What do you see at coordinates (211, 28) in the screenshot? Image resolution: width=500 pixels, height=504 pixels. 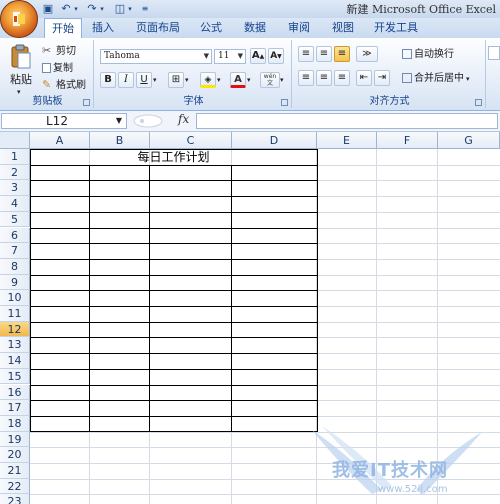 I see `tab-formulas: 公式` at bounding box center [211, 28].